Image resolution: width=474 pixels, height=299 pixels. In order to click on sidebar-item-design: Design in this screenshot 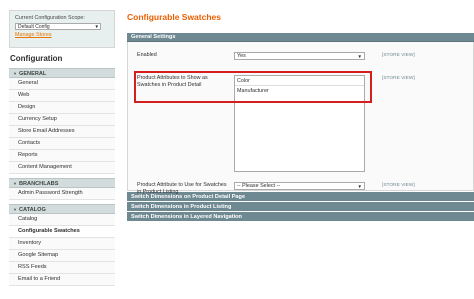, I will do `click(62, 108)`.